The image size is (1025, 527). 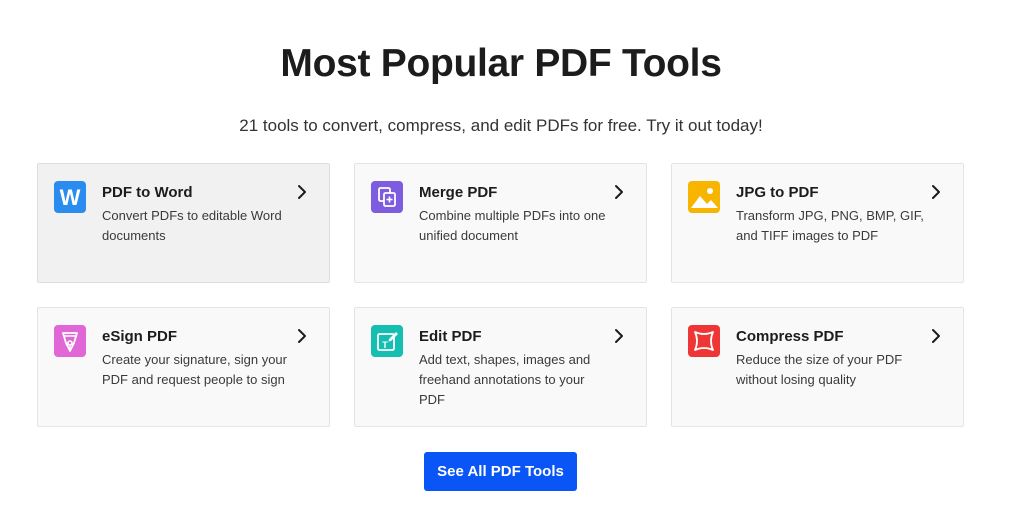 What do you see at coordinates (70, 341) in the screenshot?
I see `pen-nib-icon` at bounding box center [70, 341].